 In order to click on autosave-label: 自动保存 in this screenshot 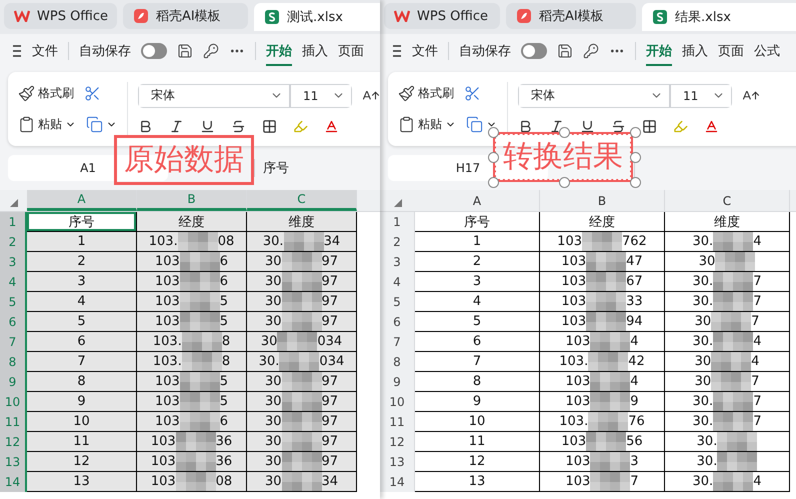, I will do `click(105, 51)`.